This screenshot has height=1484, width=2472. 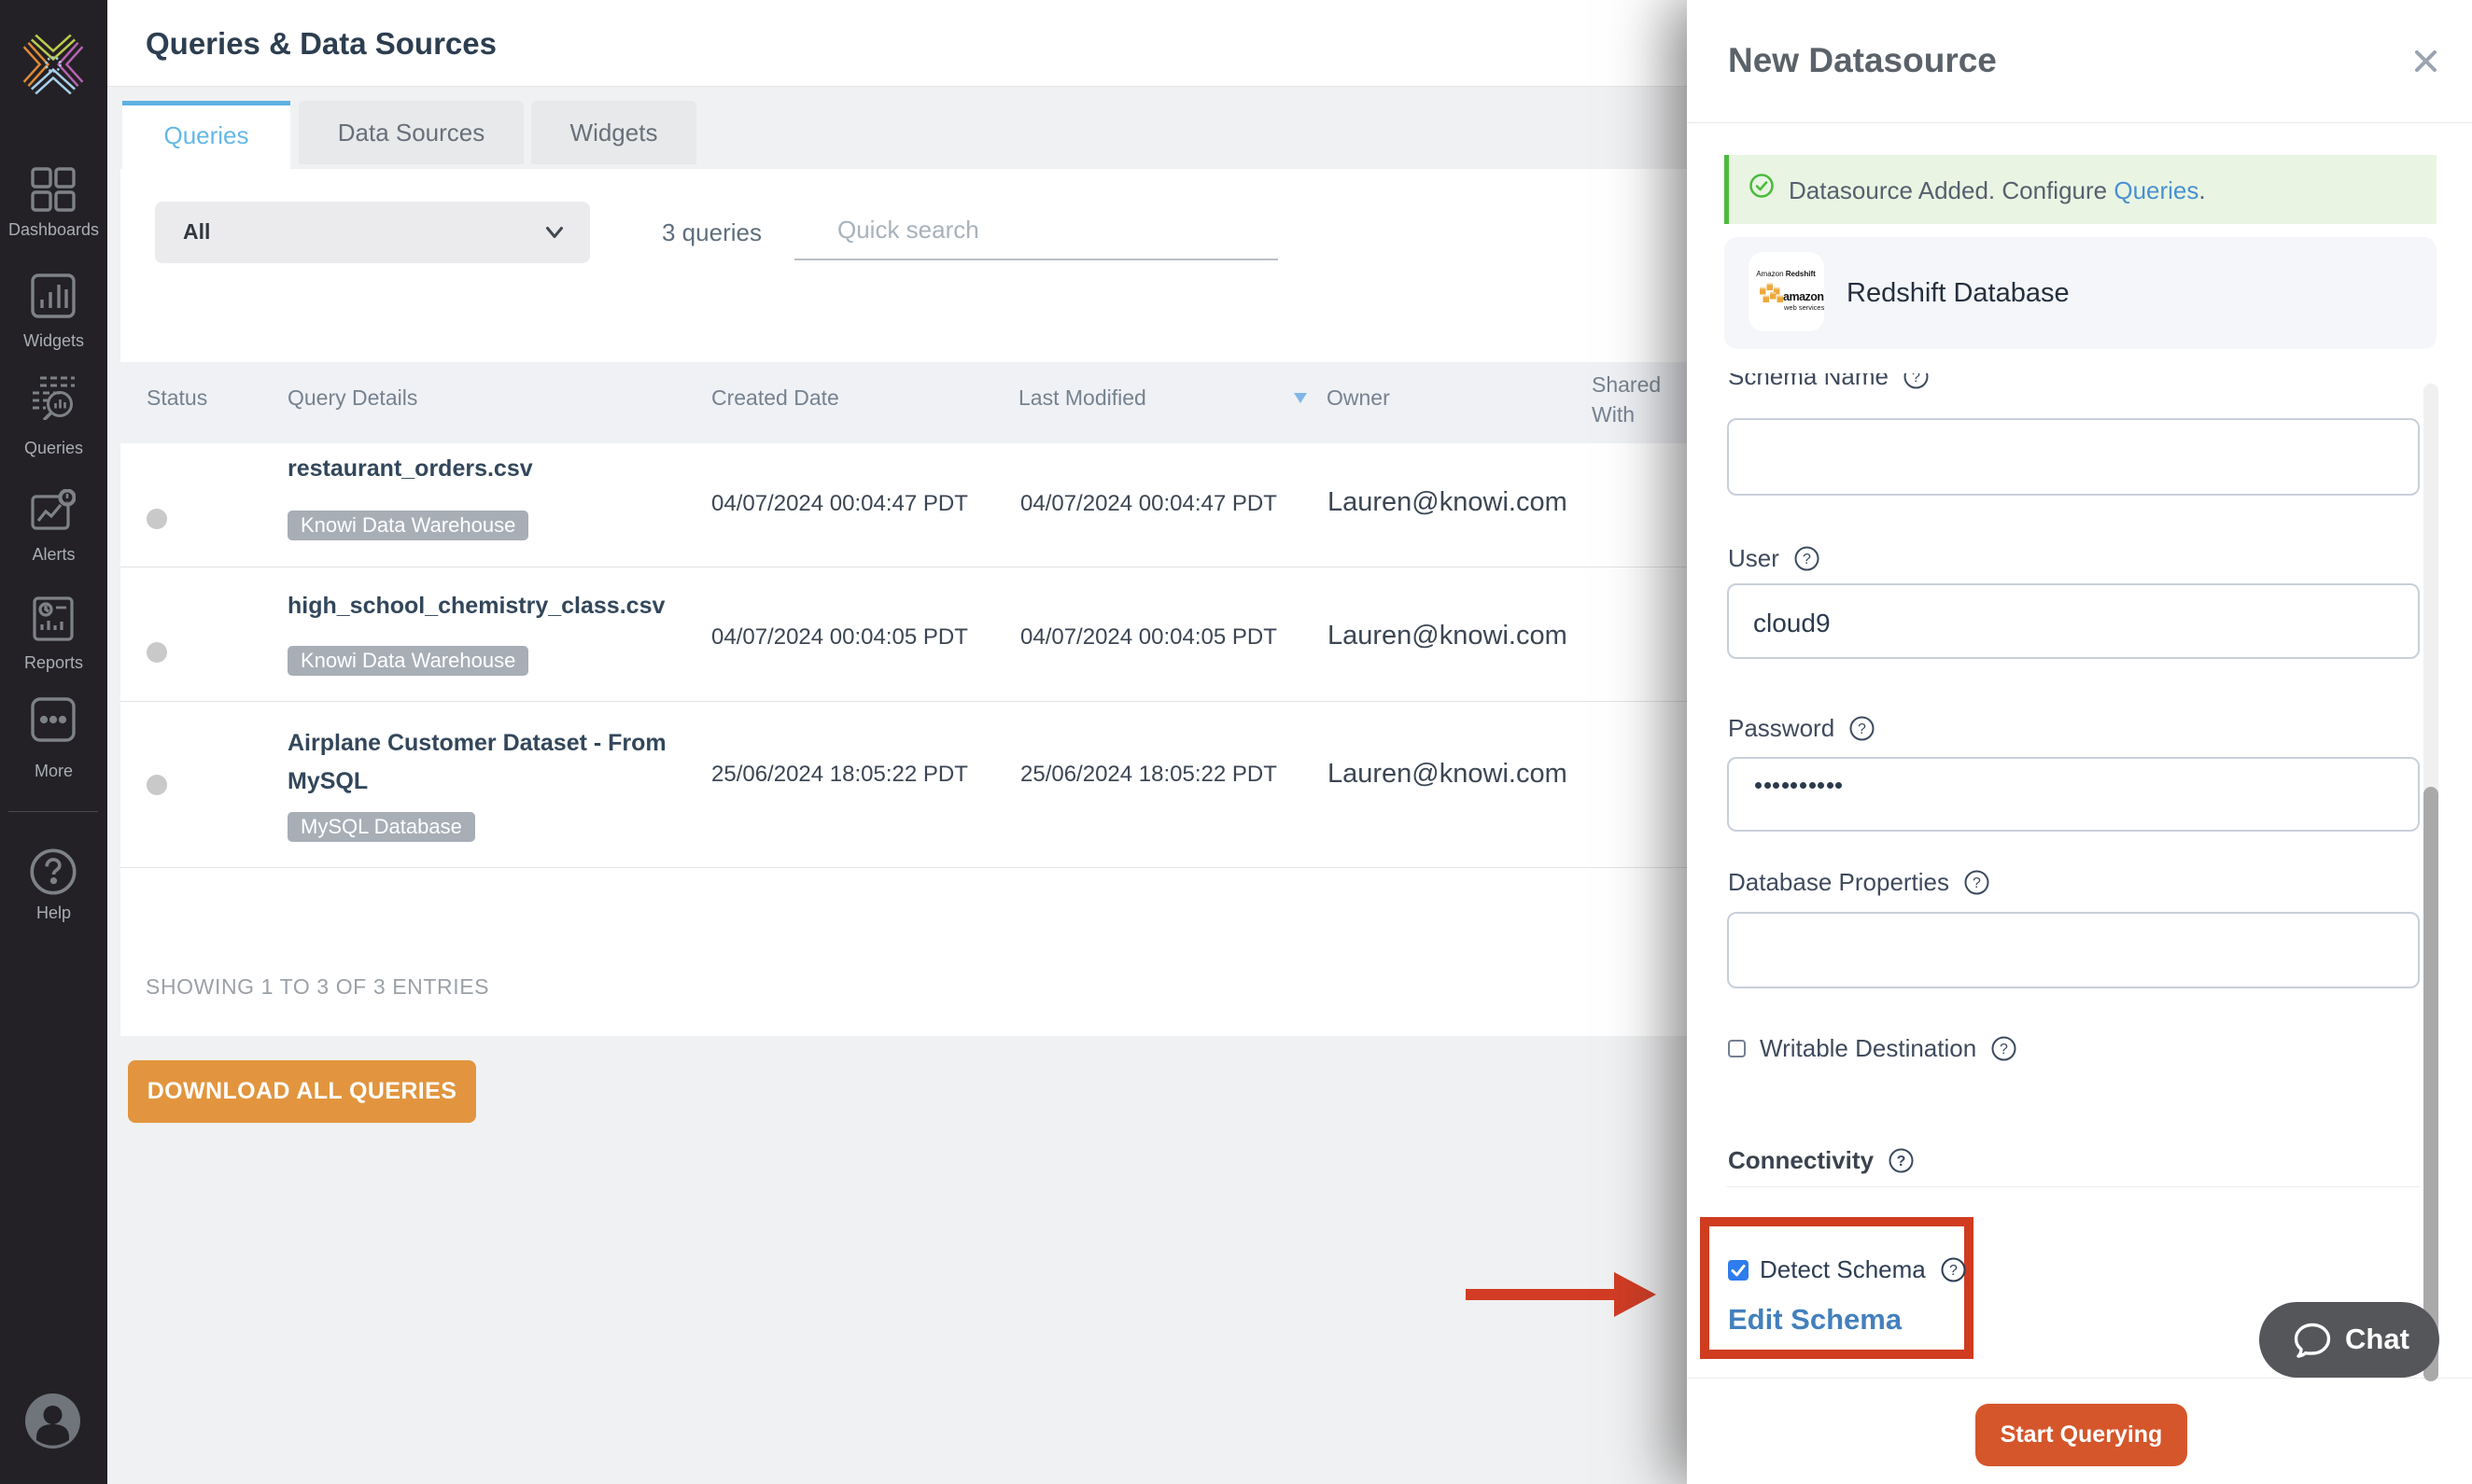 I want to click on svg-text: amazon, so click(x=1803, y=296).